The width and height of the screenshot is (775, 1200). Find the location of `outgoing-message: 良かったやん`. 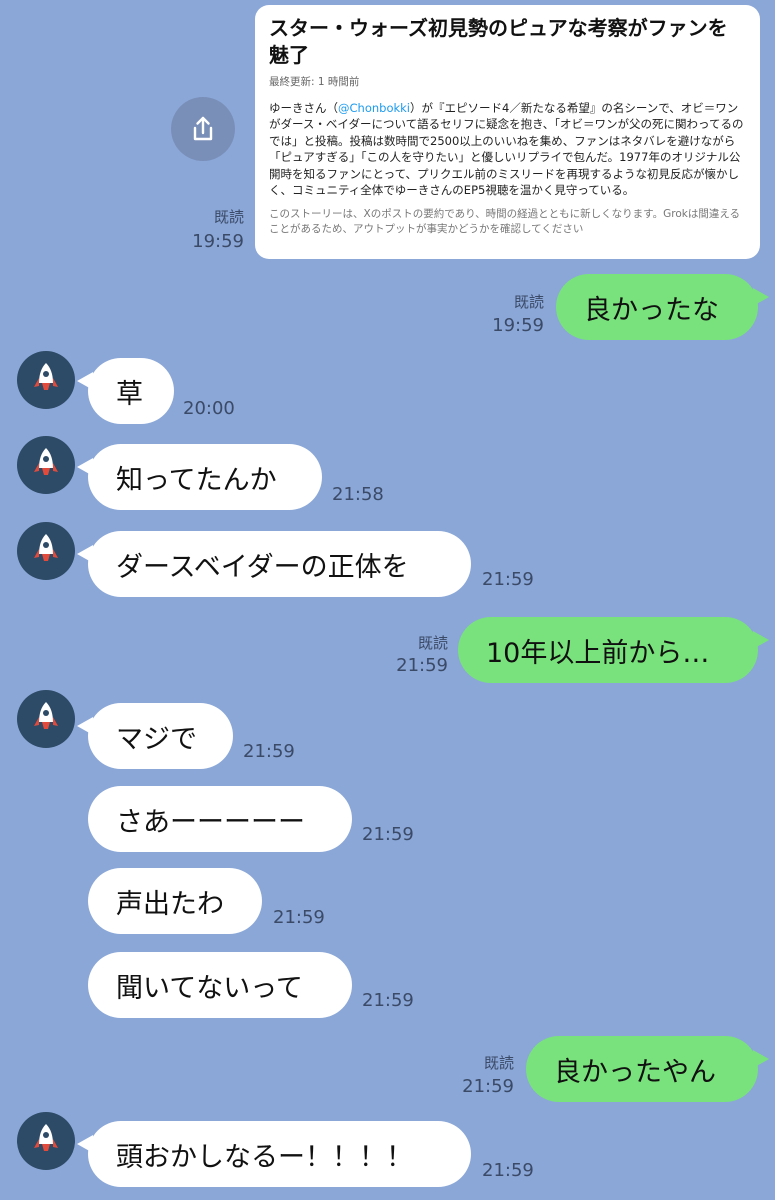

outgoing-message: 良かったやん is located at coordinates (647, 1069).